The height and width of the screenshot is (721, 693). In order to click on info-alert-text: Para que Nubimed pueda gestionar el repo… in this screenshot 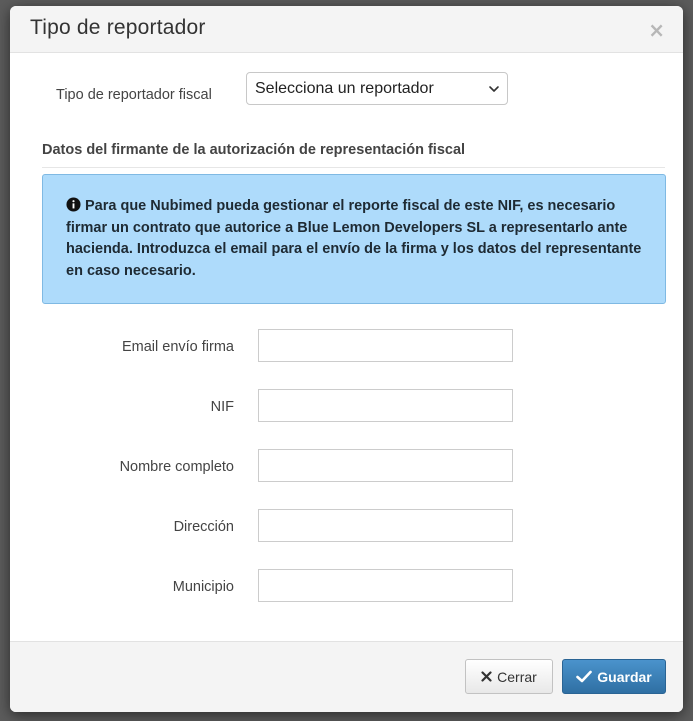, I will do `click(354, 238)`.